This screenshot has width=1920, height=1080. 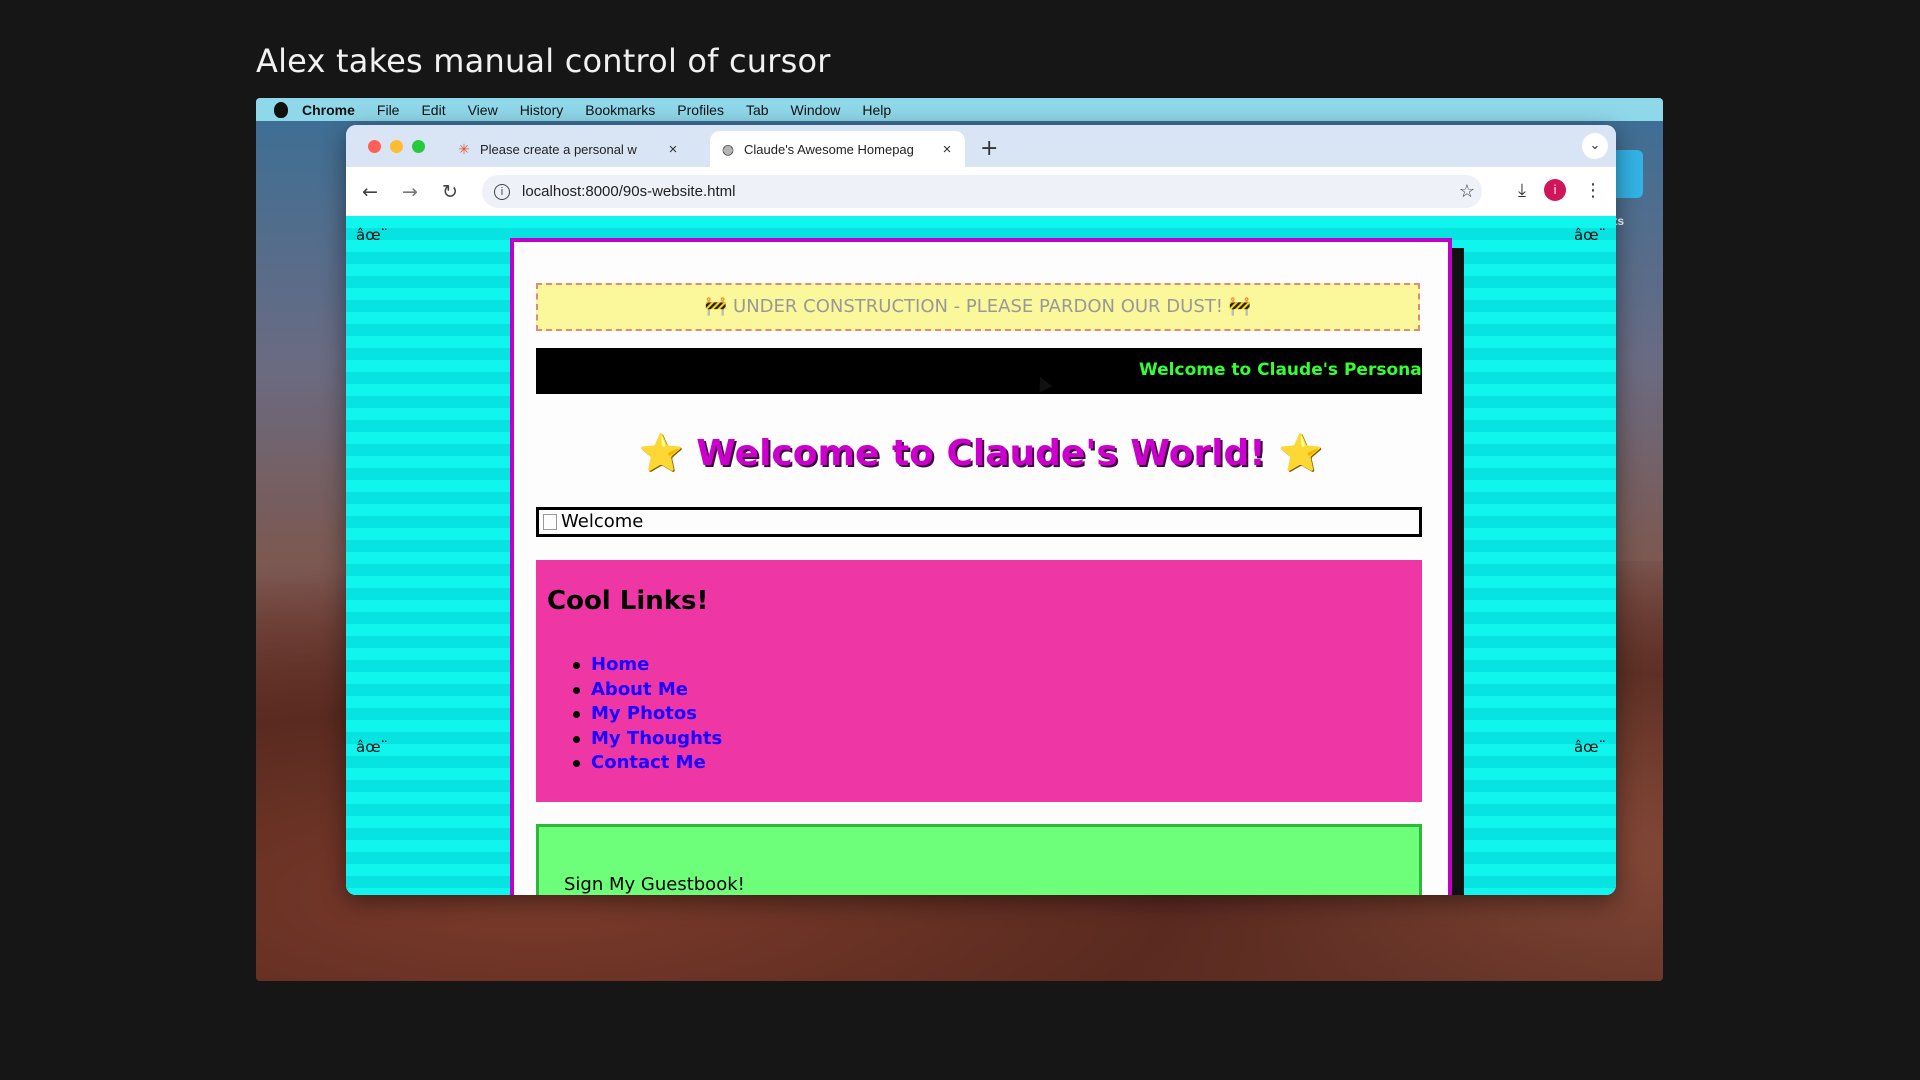 I want to click on zoom-window-button, so click(x=418, y=146).